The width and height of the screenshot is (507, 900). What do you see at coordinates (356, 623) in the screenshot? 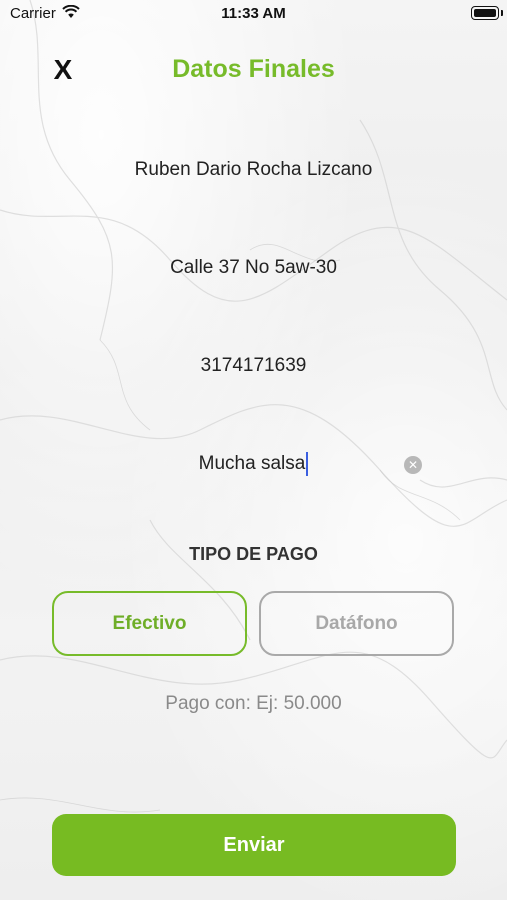
I see `payment-option-card-button: Datáfono` at bounding box center [356, 623].